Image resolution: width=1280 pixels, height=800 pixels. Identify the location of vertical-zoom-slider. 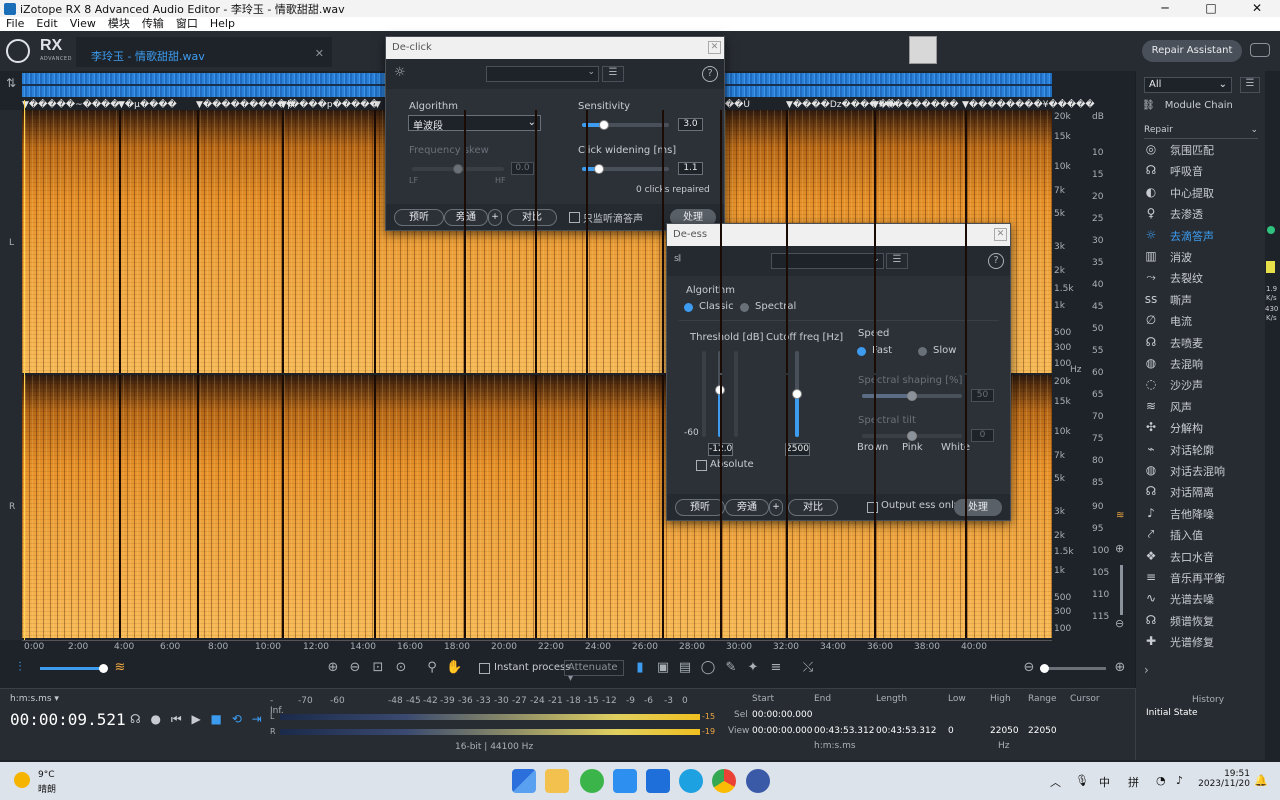
(1121, 590).